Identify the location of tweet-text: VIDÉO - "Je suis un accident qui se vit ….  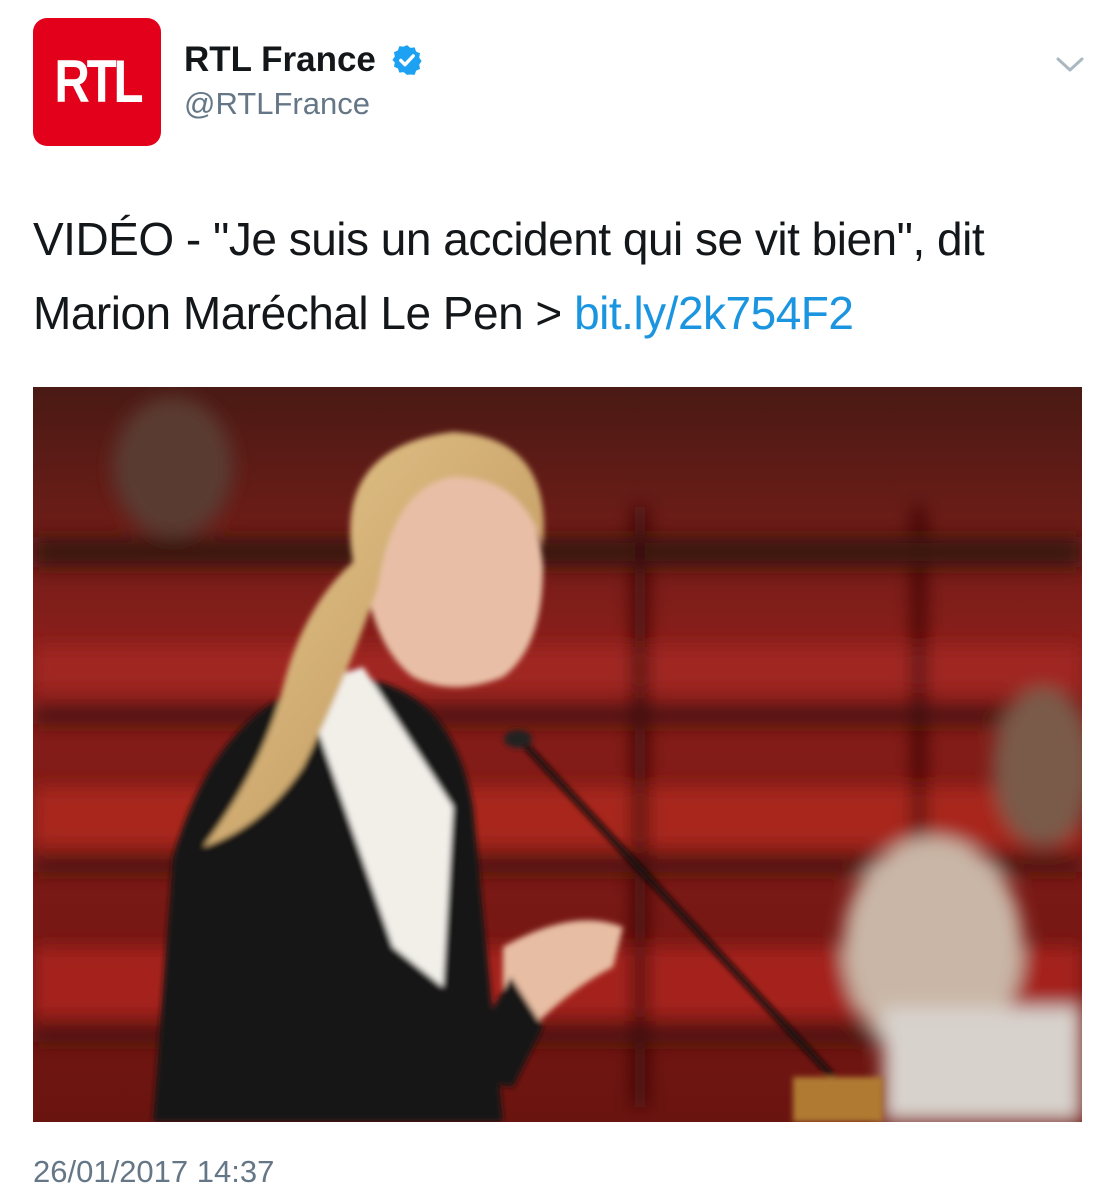
(558, 276).